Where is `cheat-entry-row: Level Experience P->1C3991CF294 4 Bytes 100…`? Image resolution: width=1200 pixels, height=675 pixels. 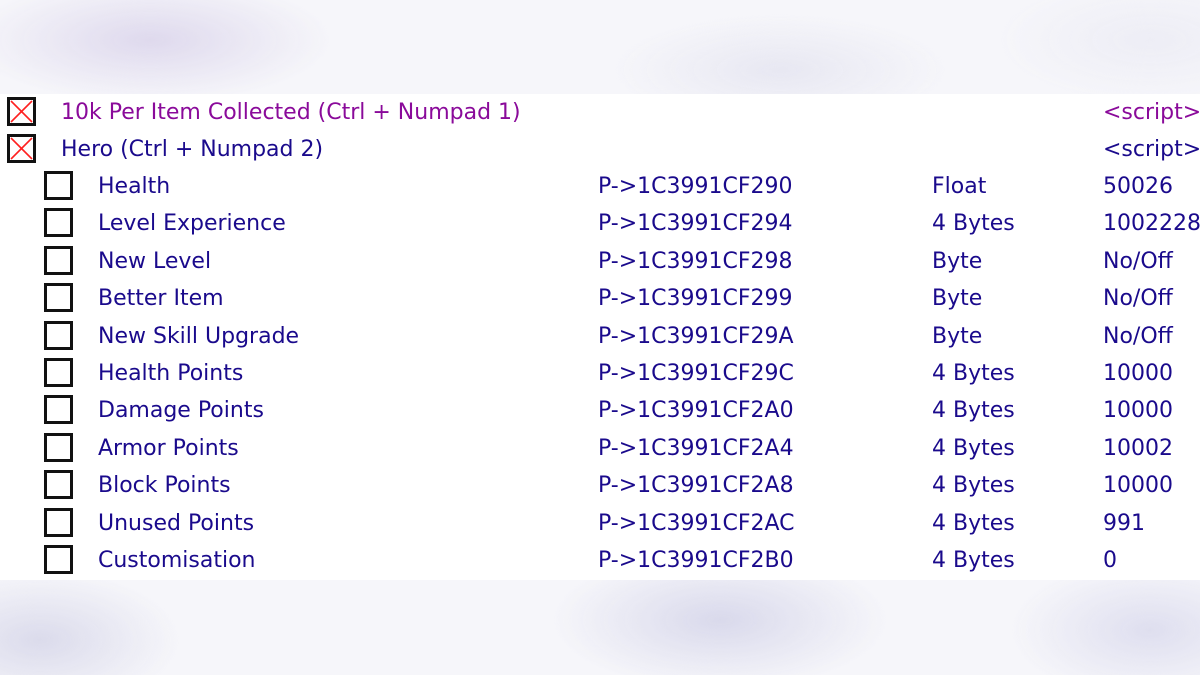 cheat-entry-row: Level Experience P->1C3991CF294 4 Bytes 100… is located at coordinates (600, 223).